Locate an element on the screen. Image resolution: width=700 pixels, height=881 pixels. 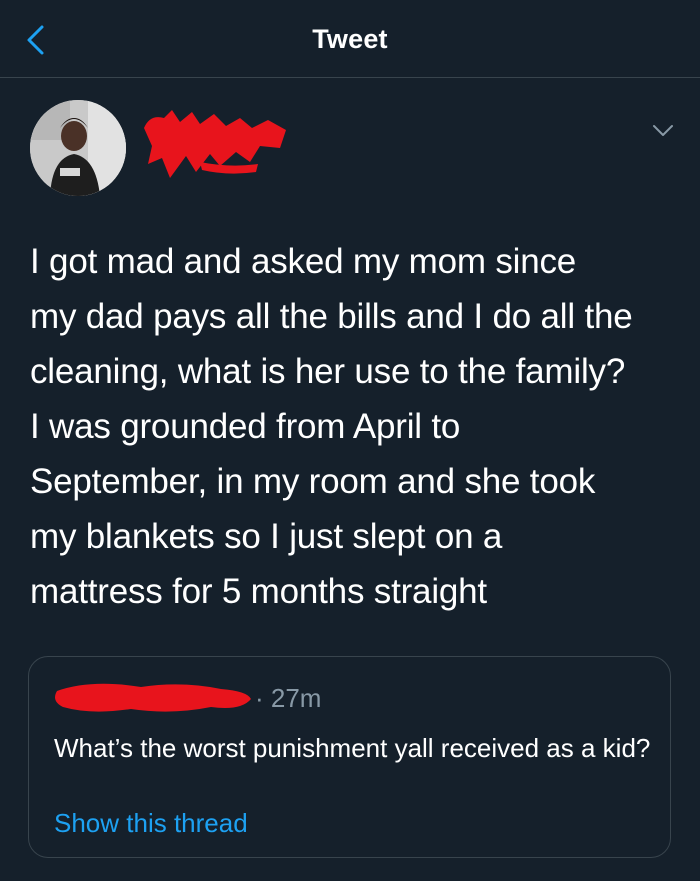
show-thread-link: Show this thread is located at coordinates (151, 823).